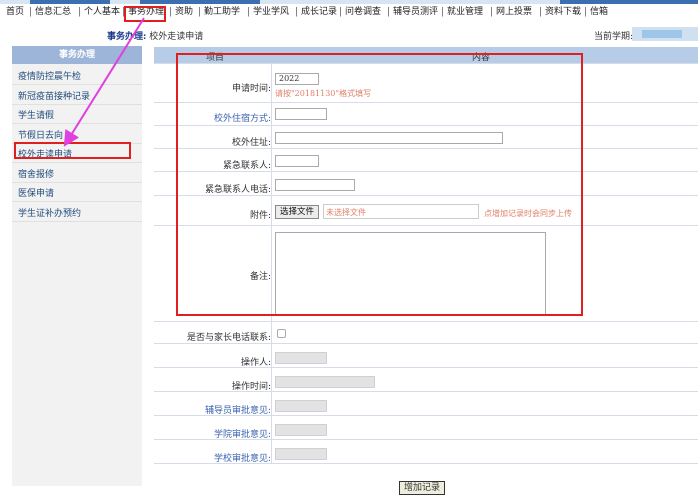 Image resolution: width=698 pixels, height=495 pixels. What do you see at coordinates (465, 12) in the screenshot?
I see `nav-item: 就业管理` at bounding box center [465, 12].